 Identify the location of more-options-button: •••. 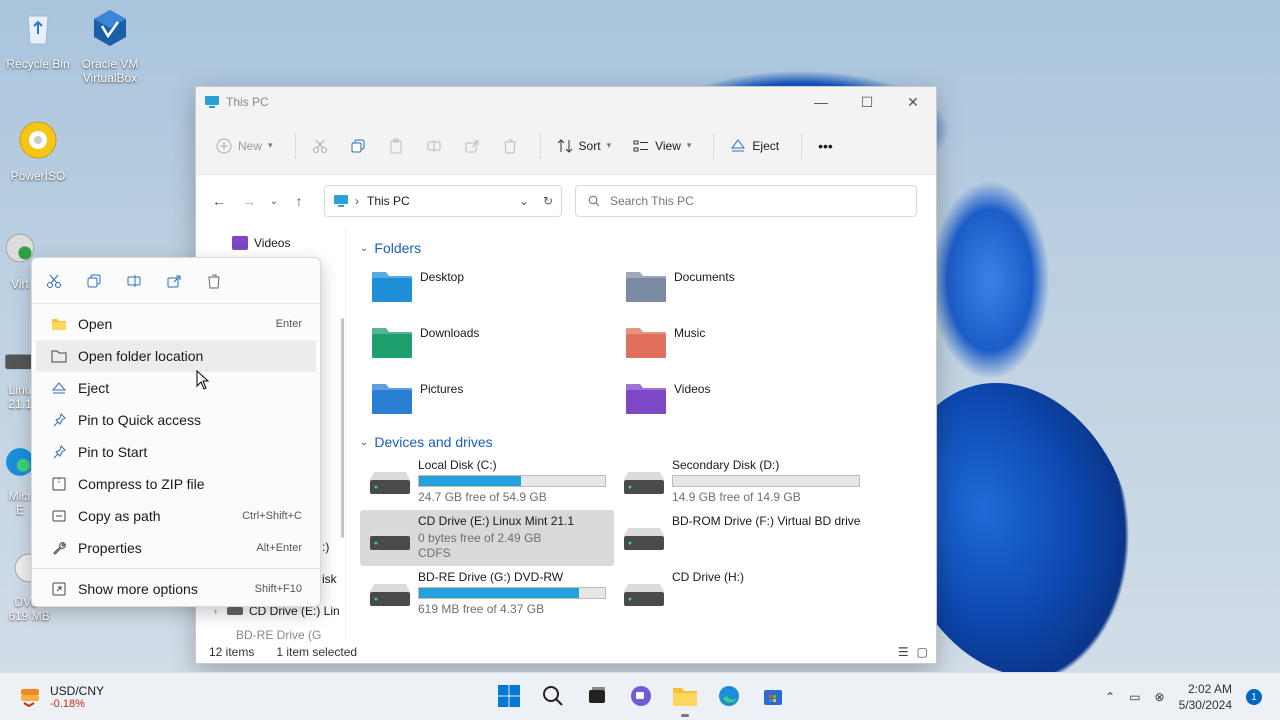
(825, 146).